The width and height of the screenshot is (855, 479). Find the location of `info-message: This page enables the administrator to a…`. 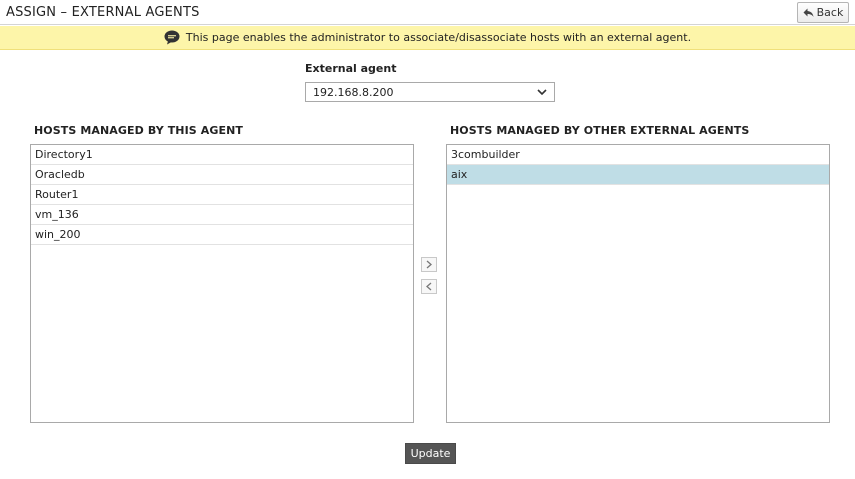

info-message: This page enables the administrator to a… is located at coordinates (438, 37).